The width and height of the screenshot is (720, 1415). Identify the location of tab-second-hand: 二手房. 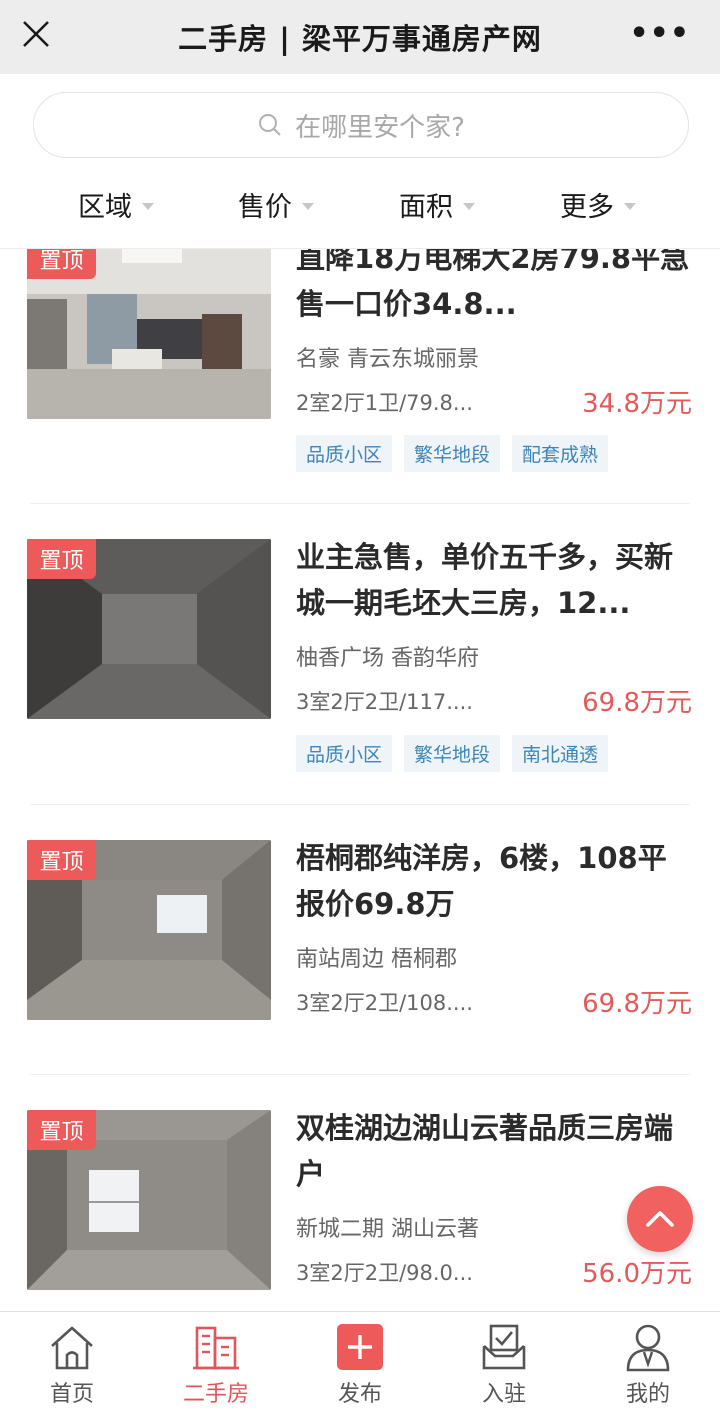
(216, 1363).